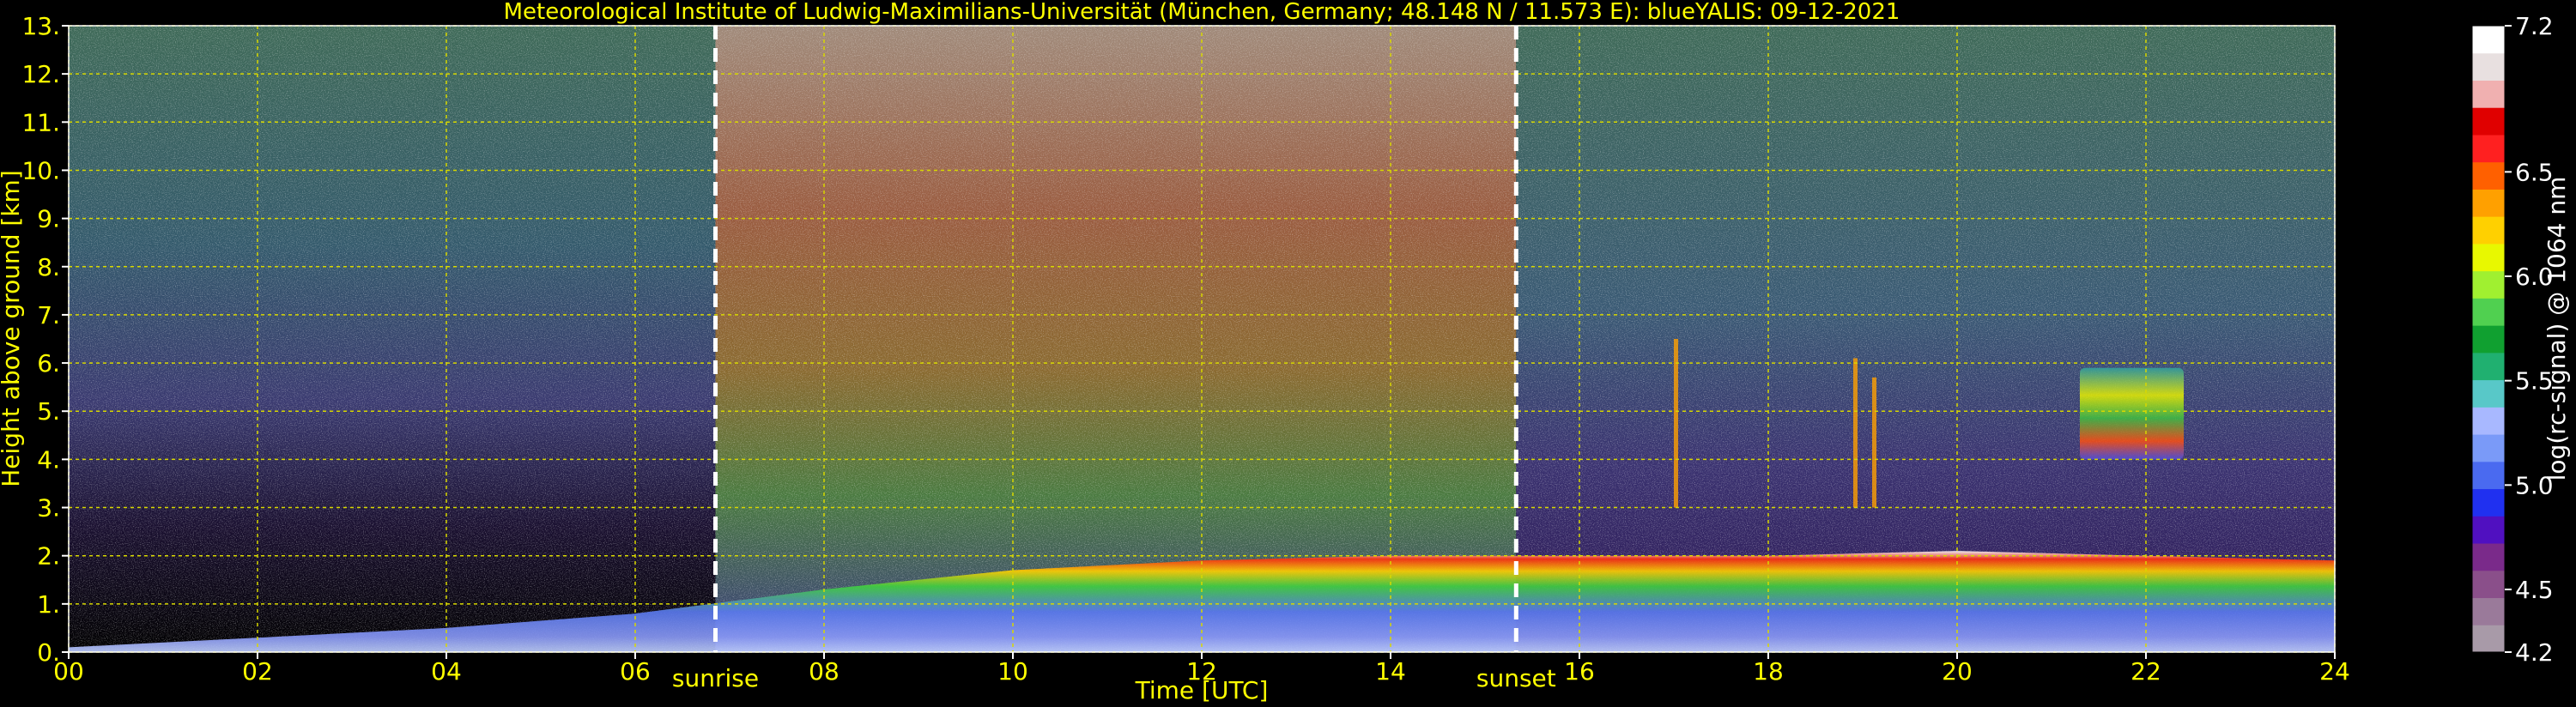 Image resolution: width=2576 pixels, height=707 pixels. I want to click on x-tick-label: 24, so click(2334, 671).